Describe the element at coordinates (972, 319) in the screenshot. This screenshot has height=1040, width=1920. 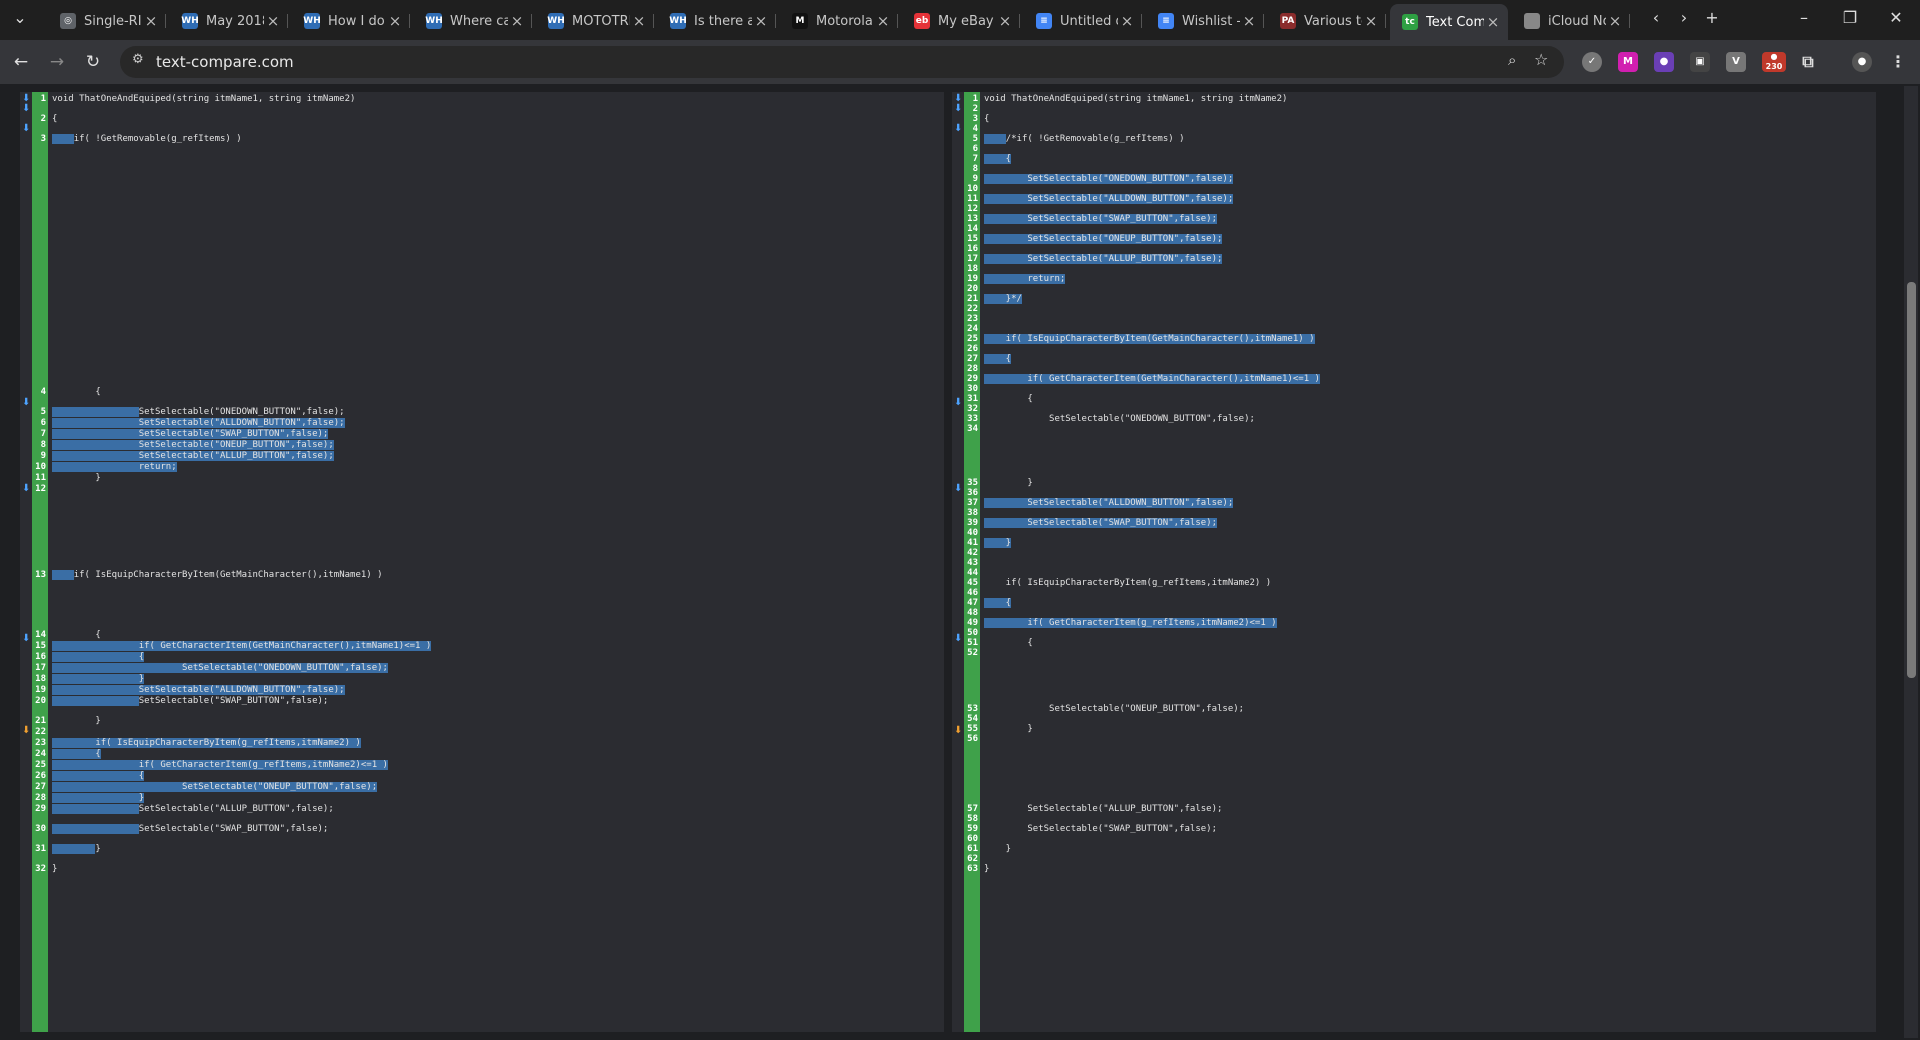
I see `line-number: 23` at that location.